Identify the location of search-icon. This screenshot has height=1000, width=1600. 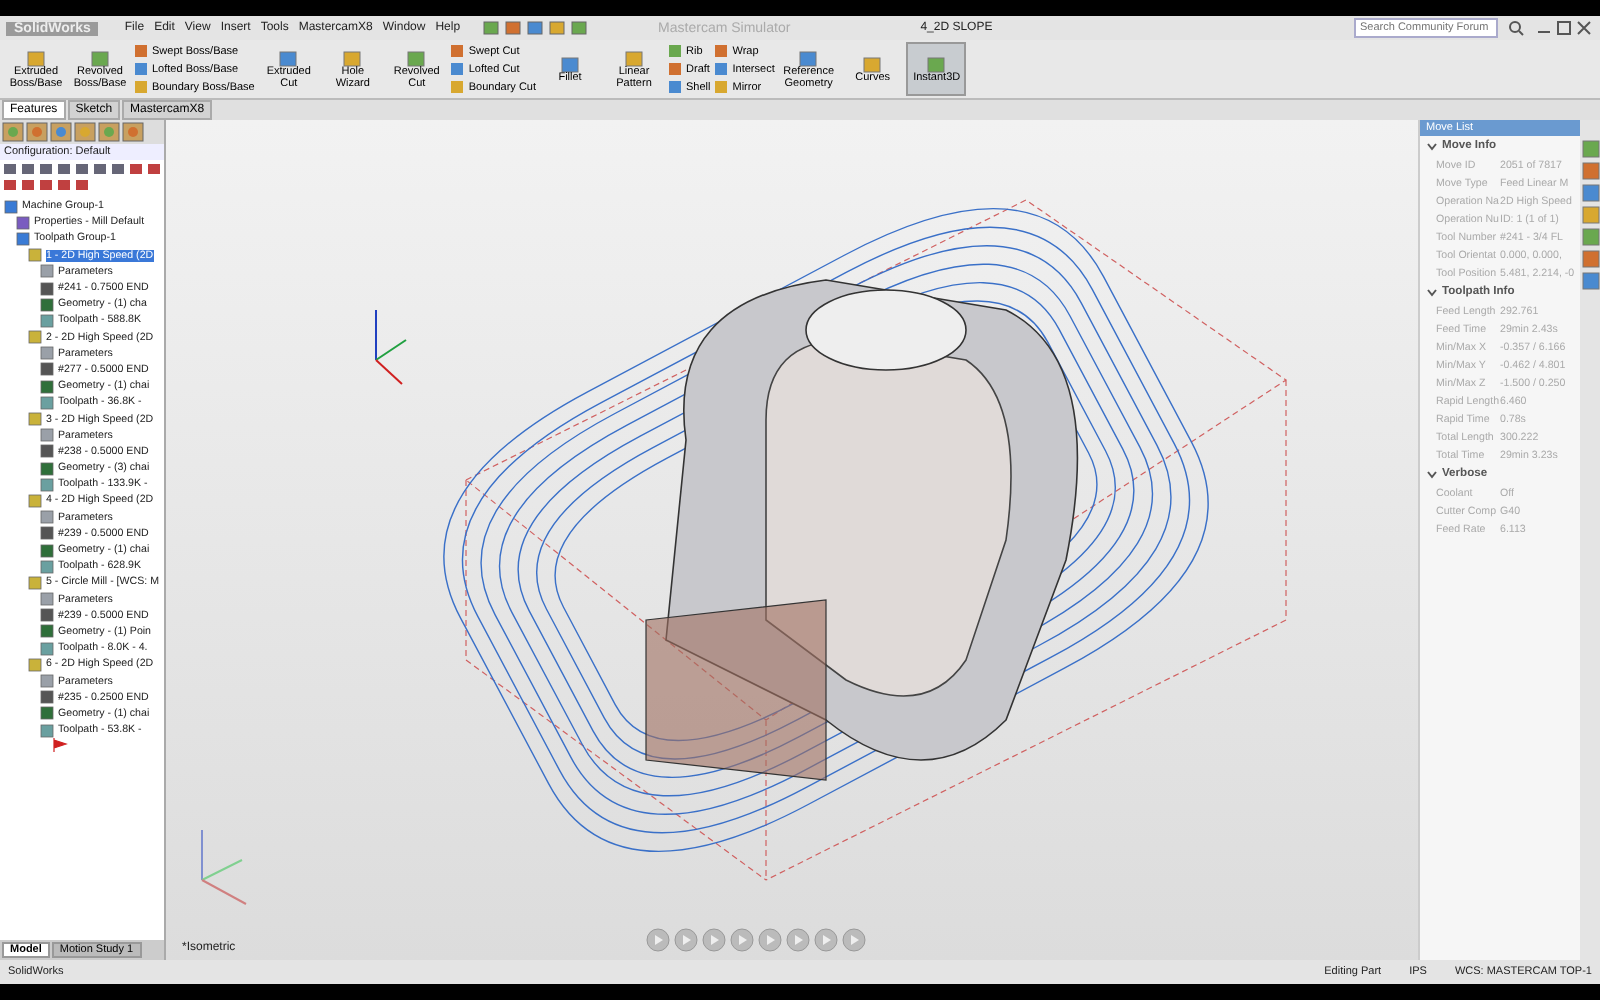
(1516, 28).